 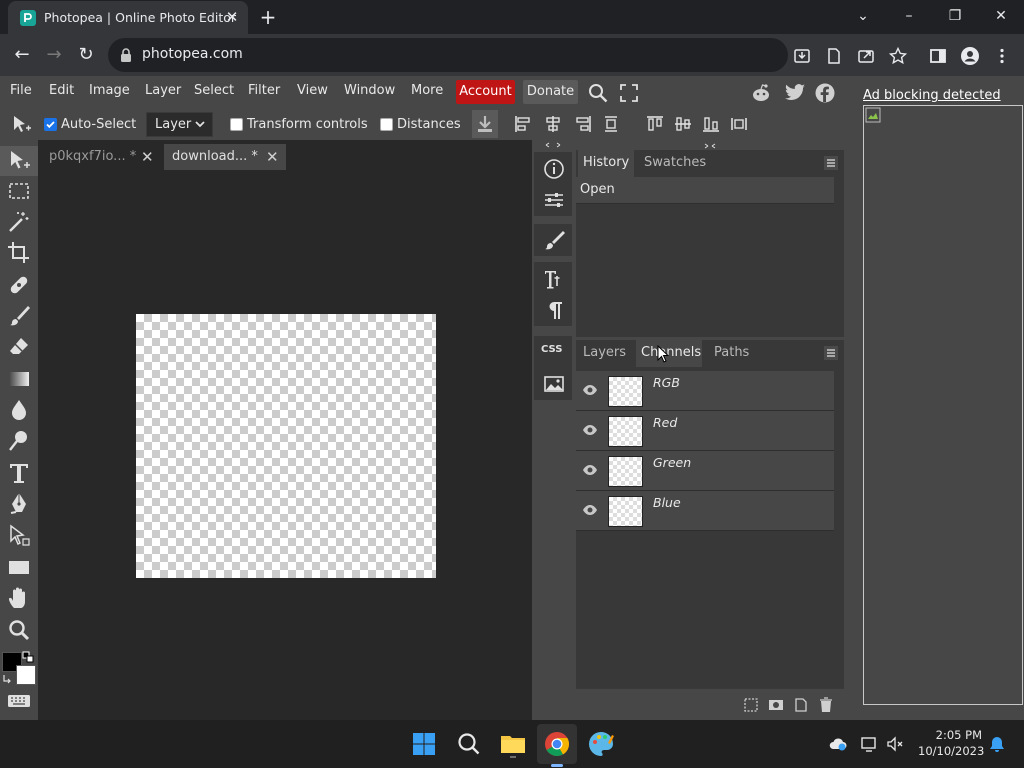 I want to click on swap-colors-icon, so click(x=8, y=679).